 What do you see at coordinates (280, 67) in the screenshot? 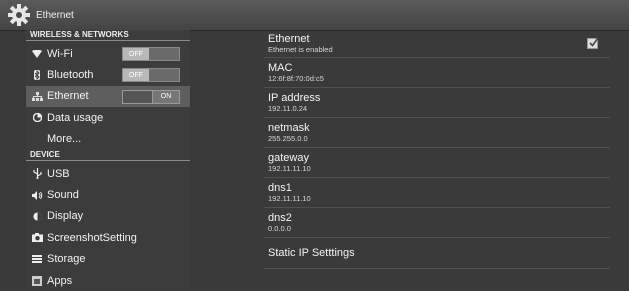
I see `mac-title: MAC` at bounding box center [280, 67].